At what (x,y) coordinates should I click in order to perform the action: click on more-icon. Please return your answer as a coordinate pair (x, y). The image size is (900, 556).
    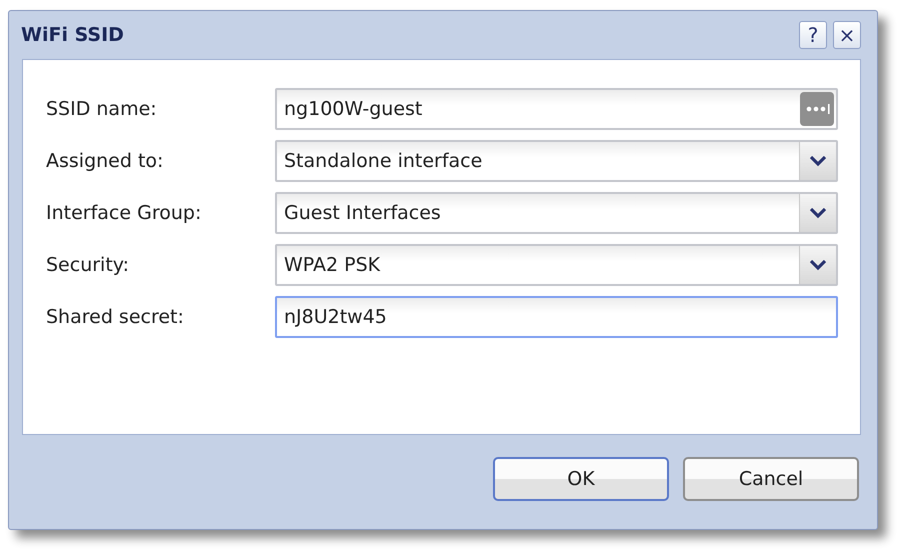
    Looking at the image, I should click on (817, 109).